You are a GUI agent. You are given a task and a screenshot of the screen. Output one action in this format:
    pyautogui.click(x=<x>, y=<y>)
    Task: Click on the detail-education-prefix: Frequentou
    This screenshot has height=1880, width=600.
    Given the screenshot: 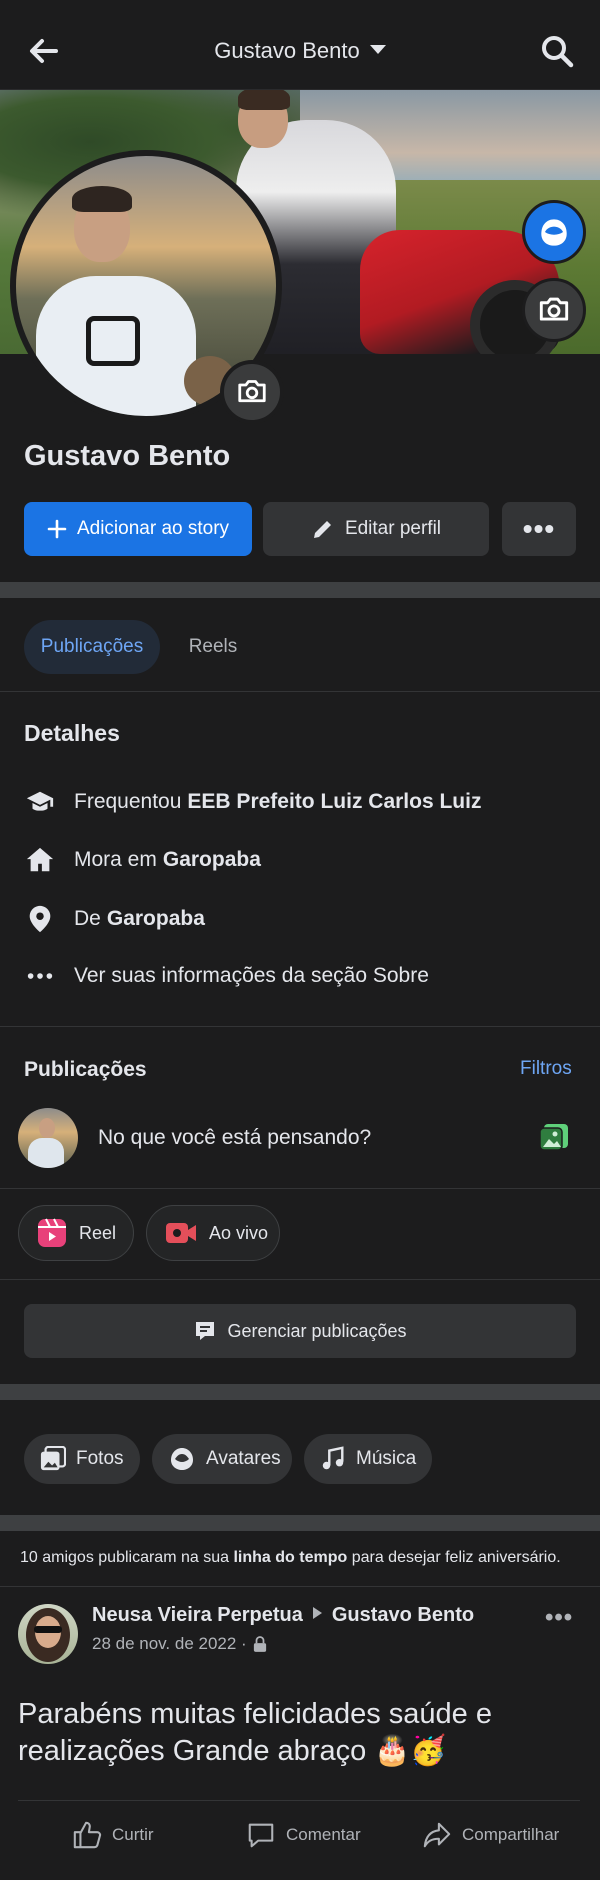 What is the action you would take?
    pyautogui.click(x=128, y=801)
    